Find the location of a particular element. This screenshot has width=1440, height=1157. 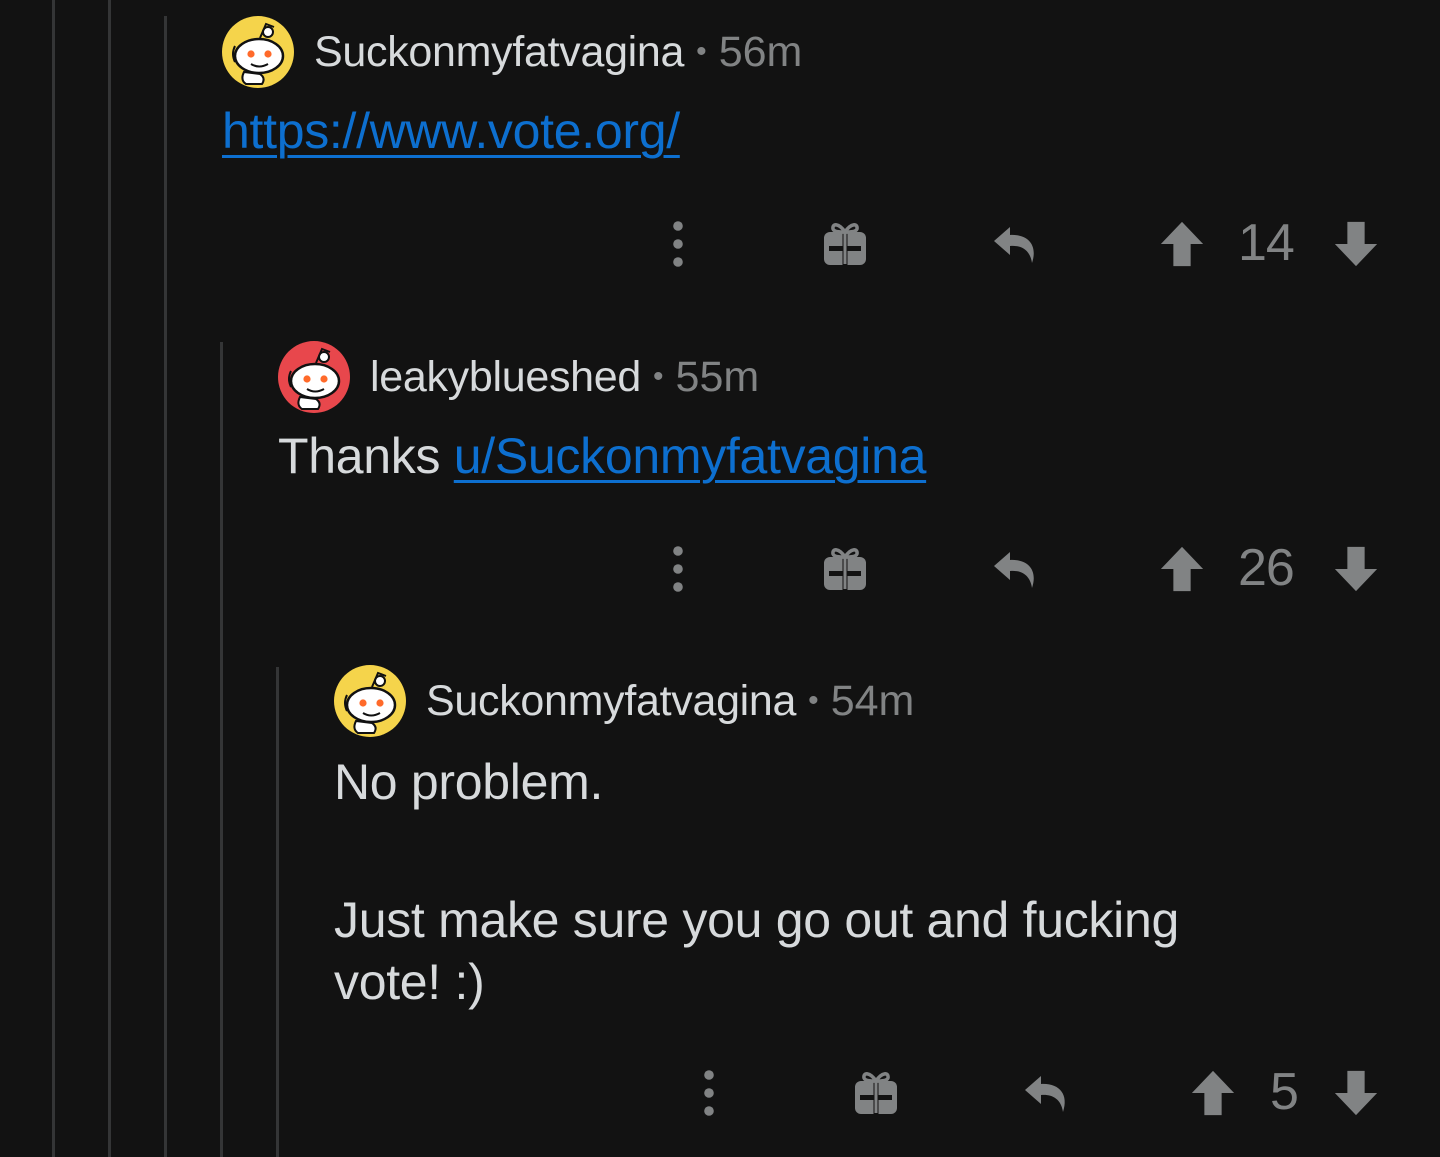

vote-score: 26 is located at coordinates (1266, 568).